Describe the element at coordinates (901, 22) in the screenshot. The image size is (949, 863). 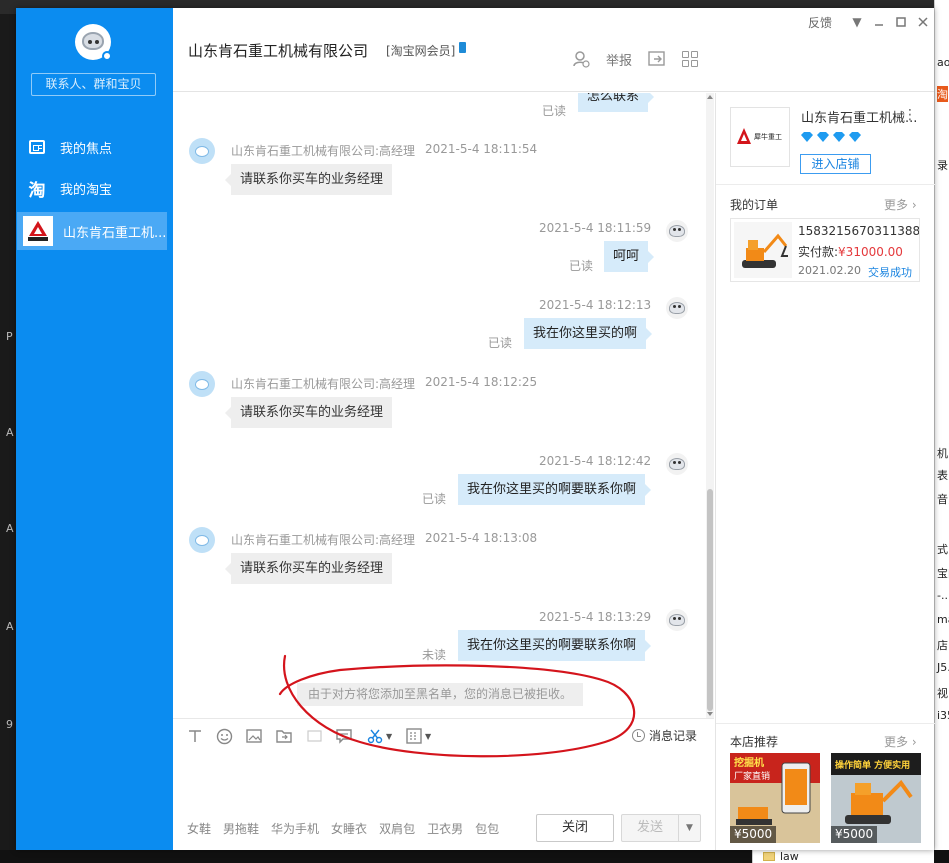
I see `maximize-icon` at that location.